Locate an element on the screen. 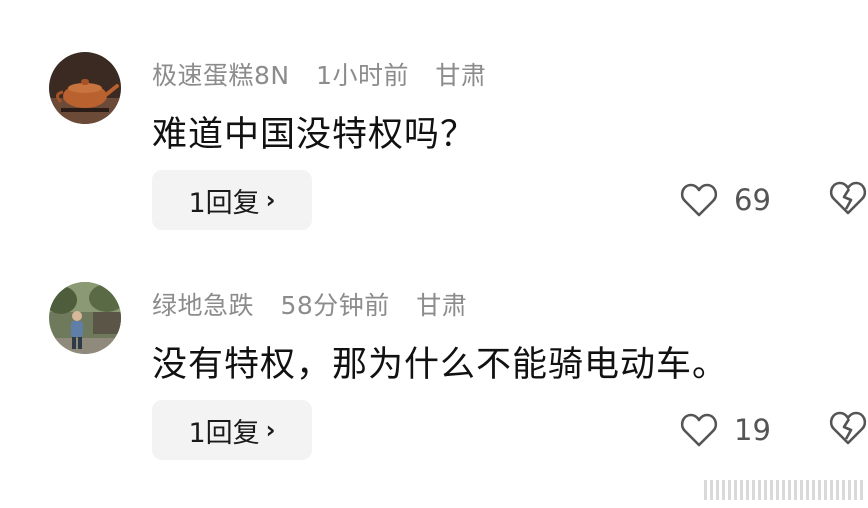 This screenshot has height=508, width=868. like-button: 69 is located at coordinates (725, 200).